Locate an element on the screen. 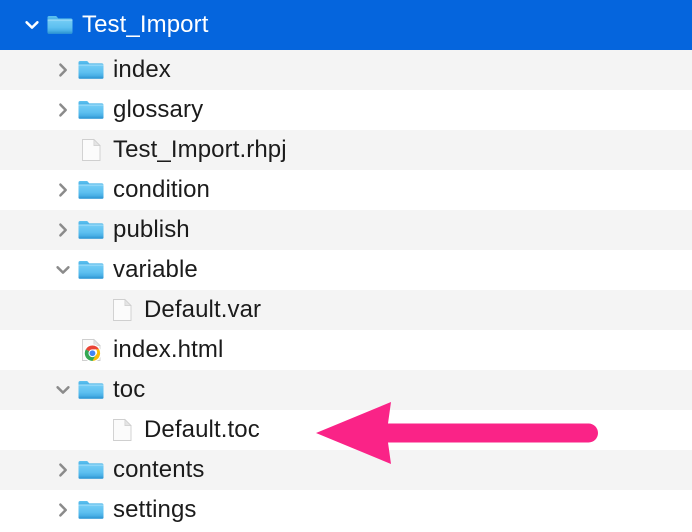 The image size is (692, 532). tree-row-label: glossary is located at coordinates (158, 109).